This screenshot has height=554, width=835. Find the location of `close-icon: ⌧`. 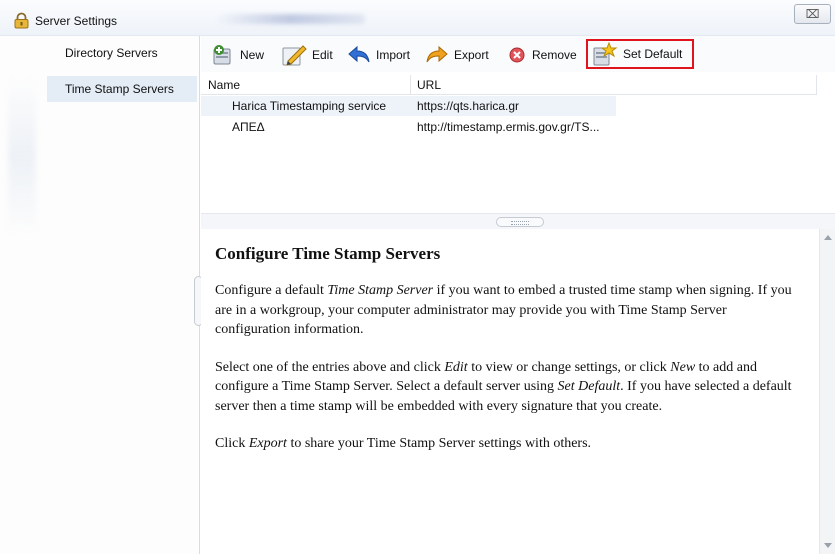

close-icon: ⌧ is located at coordinates (812, 14).